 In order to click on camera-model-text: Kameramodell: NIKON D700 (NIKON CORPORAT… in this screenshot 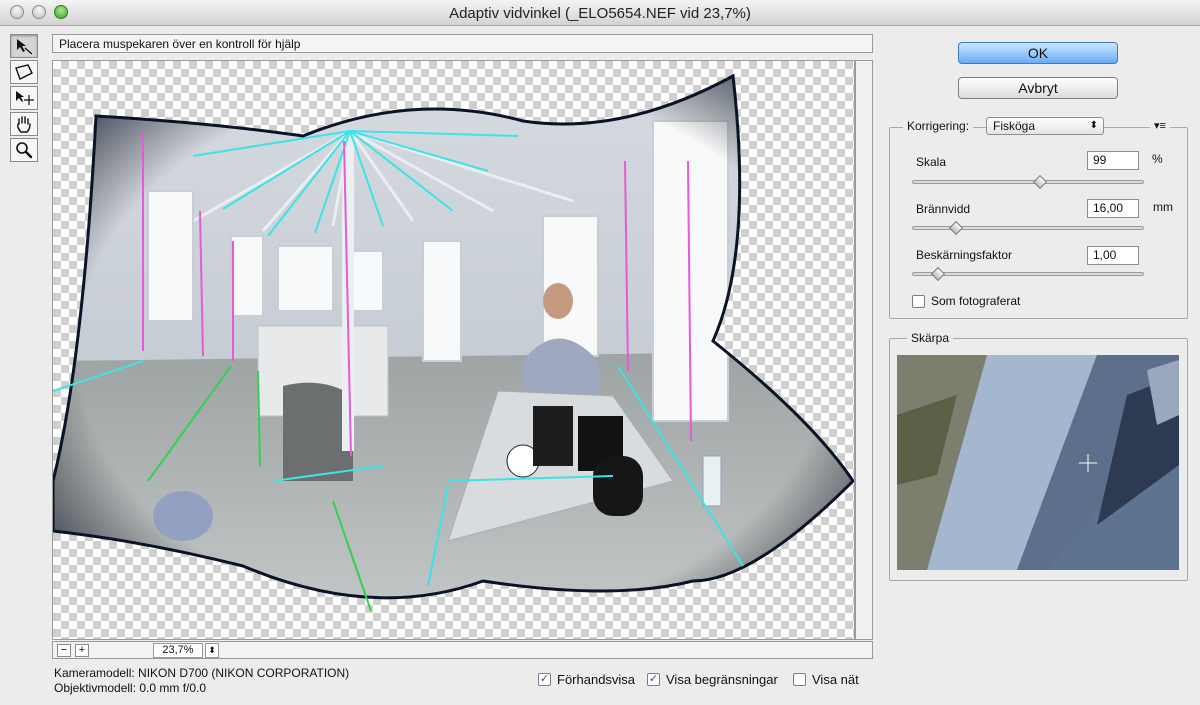, I will do `click(202, 673)`.